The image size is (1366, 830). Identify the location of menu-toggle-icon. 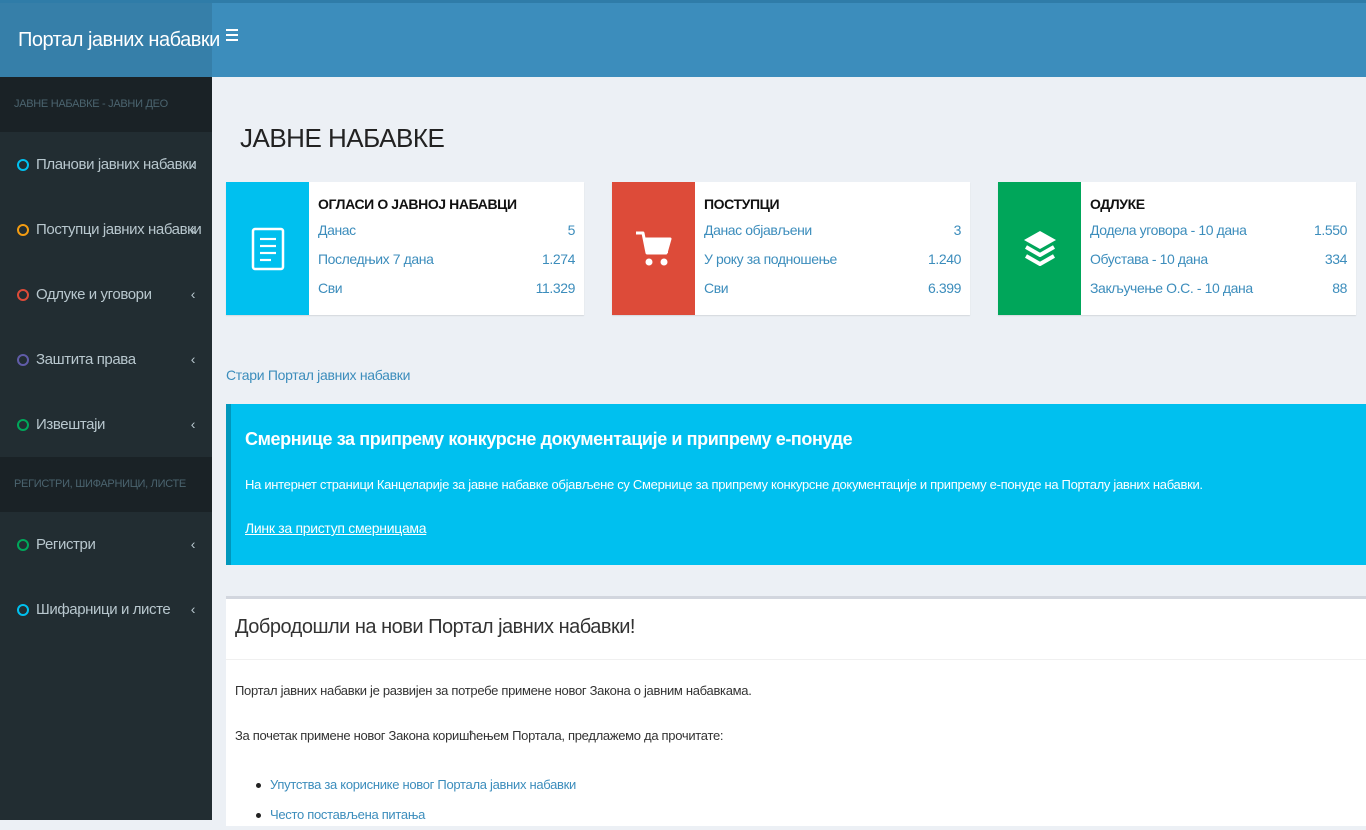
(232, 39).